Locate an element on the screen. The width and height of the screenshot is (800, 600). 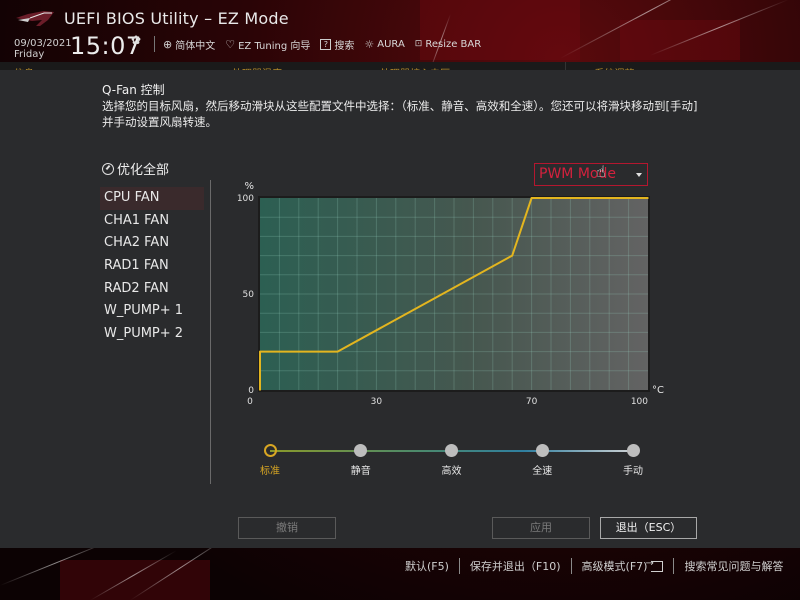
advanced-mode-label: 高级模式(F7) is located at coordinates (614, 566).